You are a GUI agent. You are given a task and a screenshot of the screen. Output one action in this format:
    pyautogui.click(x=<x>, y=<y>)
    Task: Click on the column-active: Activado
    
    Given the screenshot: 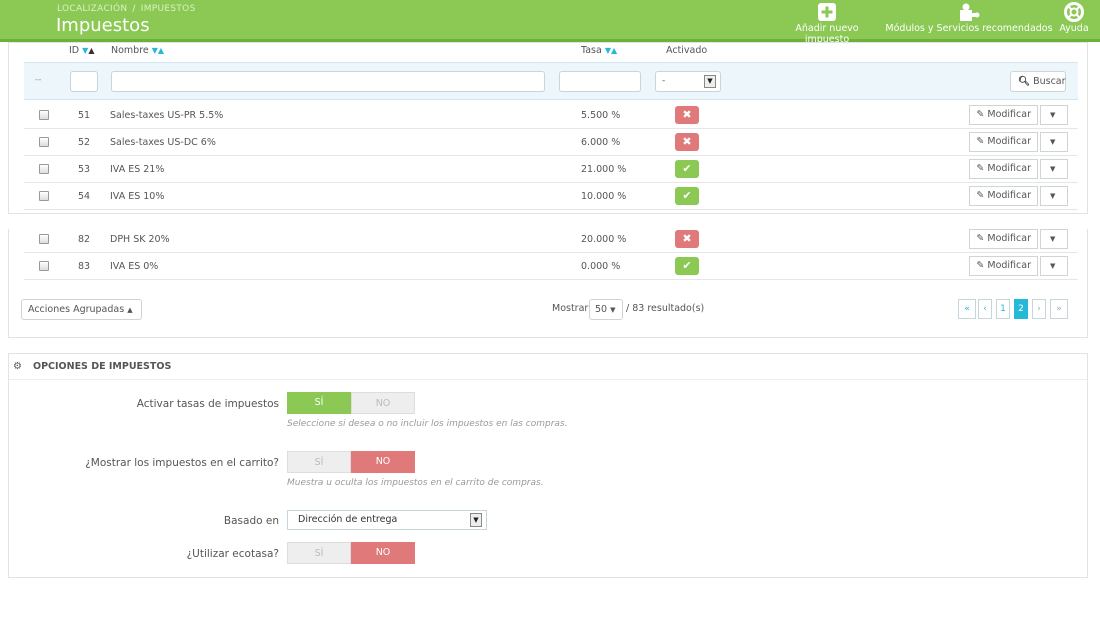 What is the action you would take?
    pyautogui.click(x=686, y=50)
    